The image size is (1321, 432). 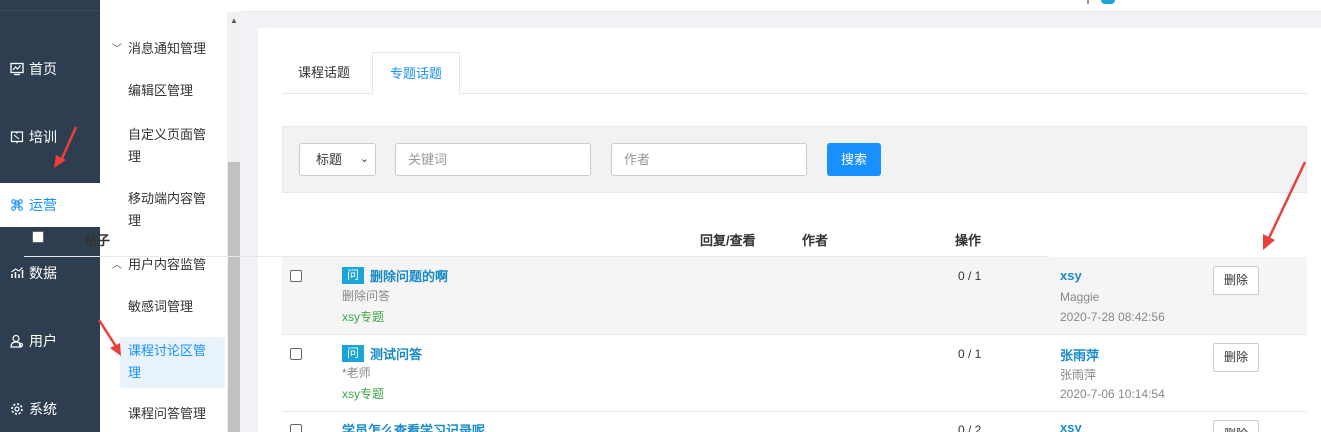 What do you see at coordinates (416, 73) in the screenshot?
I see `tab-special-topics: 专题话题` at bounding box center [416, 73].